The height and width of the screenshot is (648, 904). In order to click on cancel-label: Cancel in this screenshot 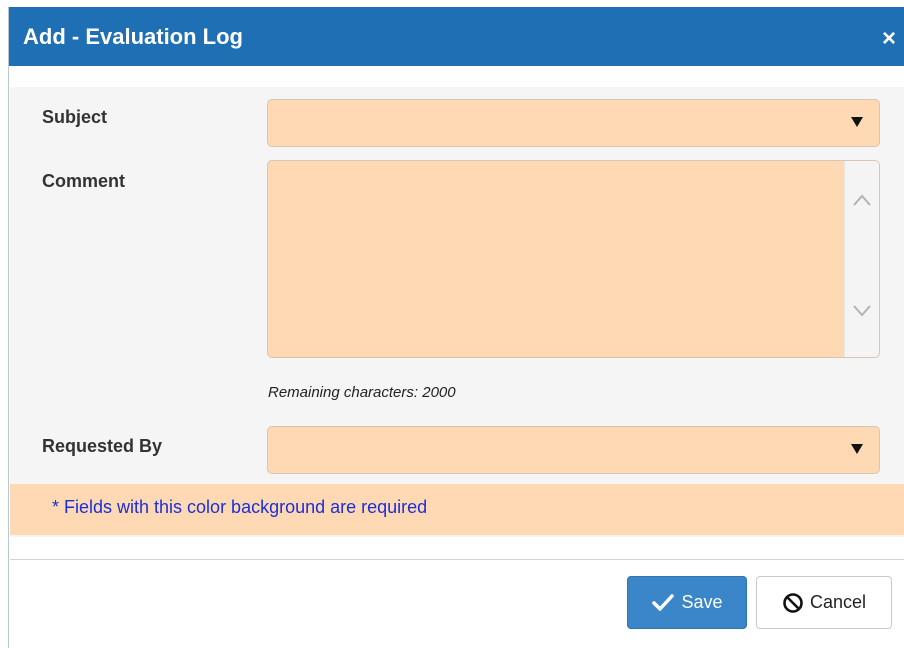, I will do `click(838, 602)`.